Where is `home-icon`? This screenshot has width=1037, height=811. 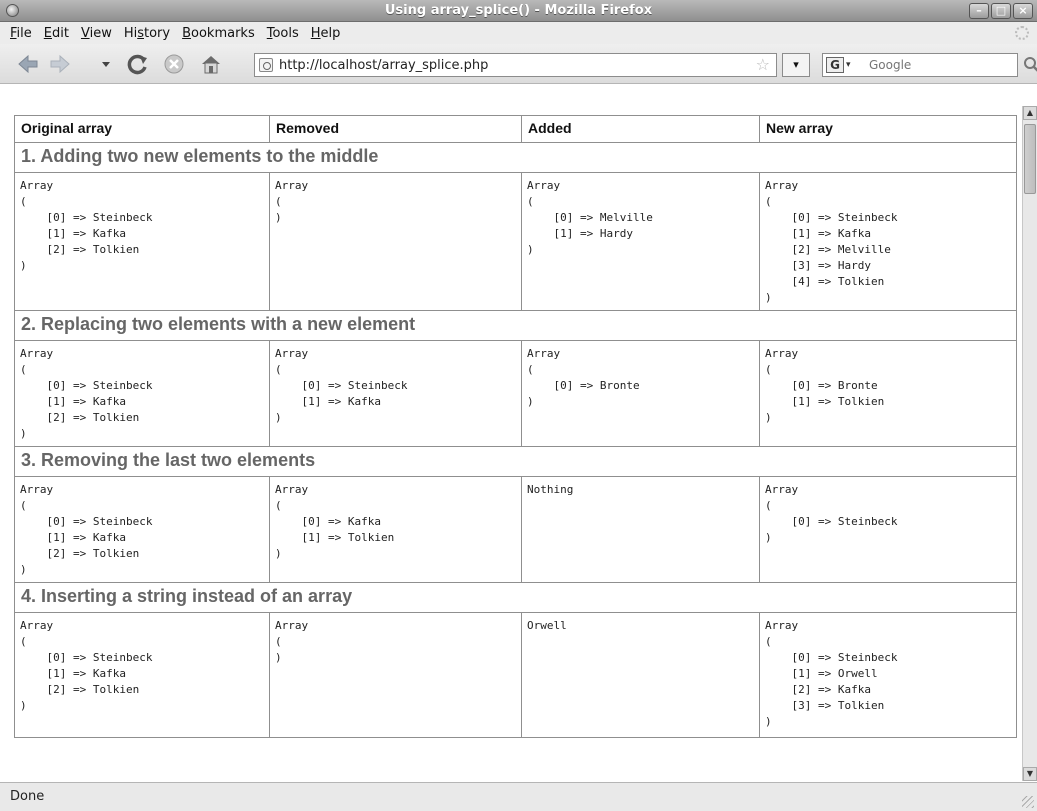 home-icon is located at coordinates (211, 64).